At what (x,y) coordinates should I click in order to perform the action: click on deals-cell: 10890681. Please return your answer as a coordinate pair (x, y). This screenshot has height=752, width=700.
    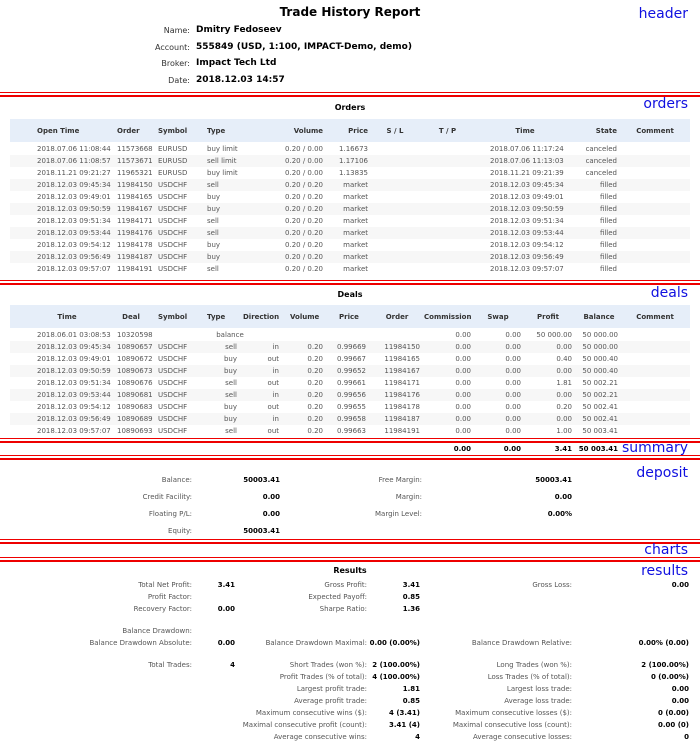
    Looking at the image, I should click on (135, 395).